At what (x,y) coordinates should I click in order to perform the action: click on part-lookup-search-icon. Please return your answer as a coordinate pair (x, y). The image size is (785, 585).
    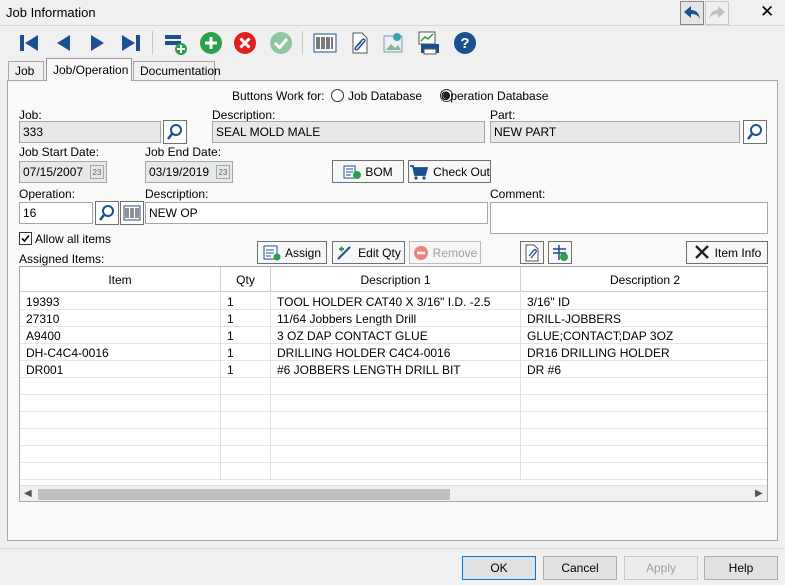
    Looking at the image, I should click on (755, 132).